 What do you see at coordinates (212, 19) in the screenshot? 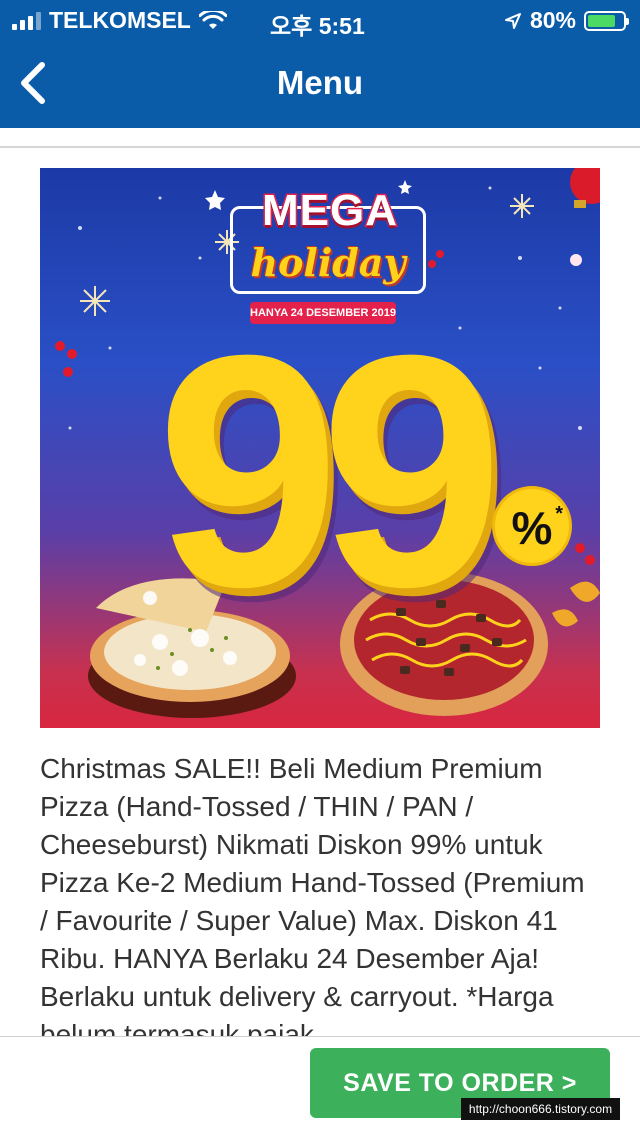
I see `wifi-icon` at bounding box center [212, 19].